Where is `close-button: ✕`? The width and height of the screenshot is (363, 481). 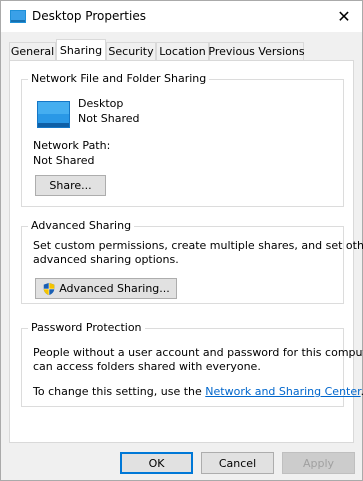 close-button: ✕ is located at coordinates (344, 16).